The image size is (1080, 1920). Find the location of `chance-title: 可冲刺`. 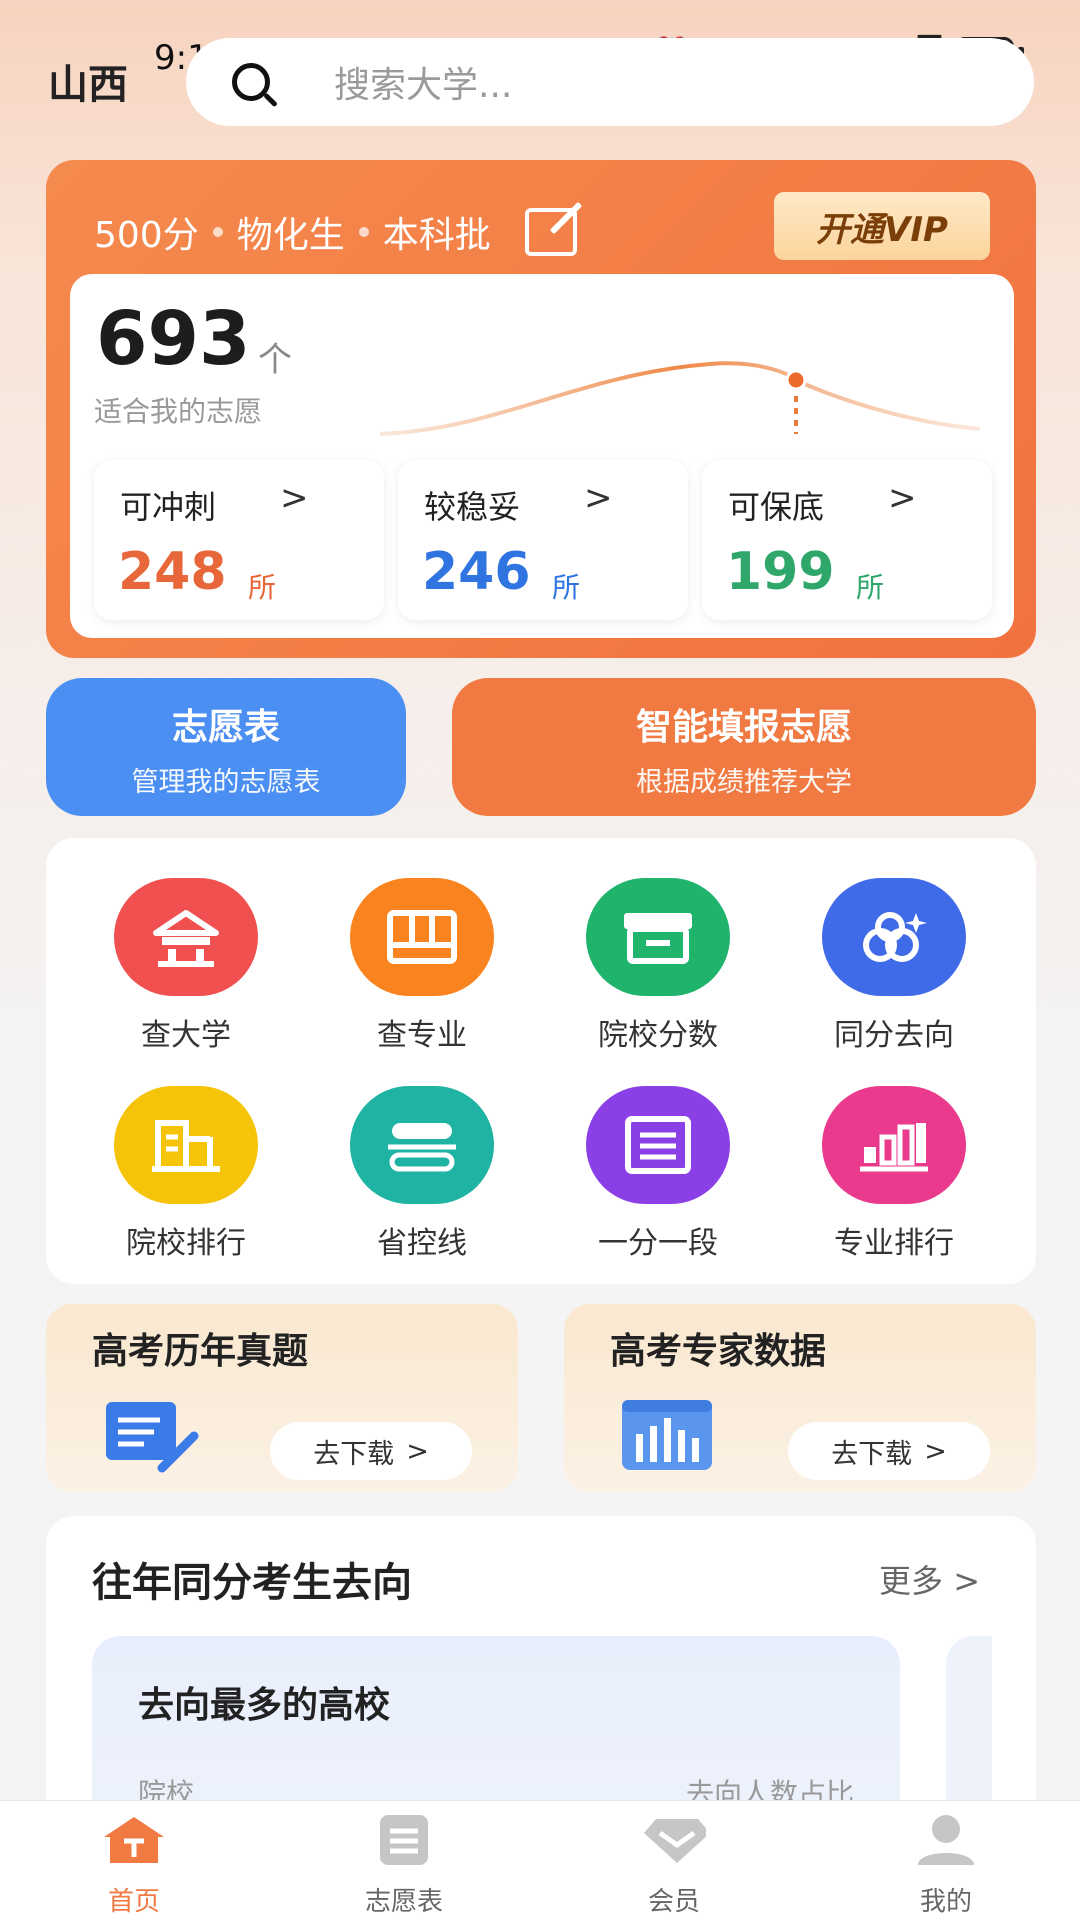

chance-title: 可冲刺 is located at coordinates (168, 507).